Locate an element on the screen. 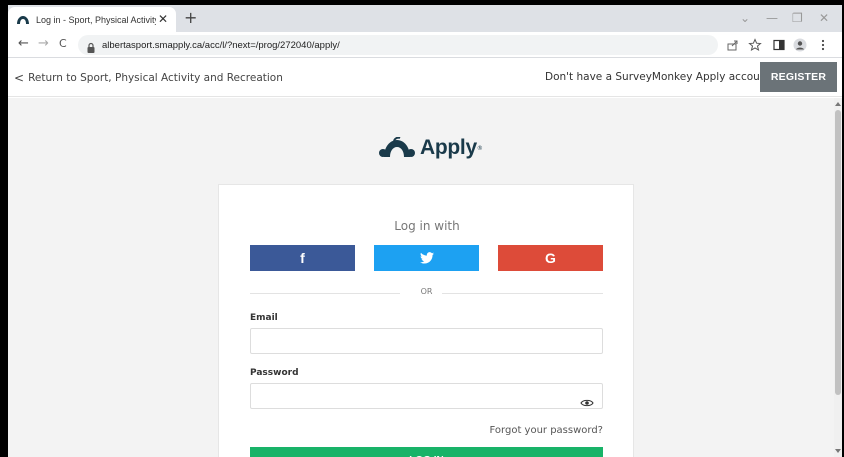 The image size is (844, 457). apply-logo: Apply ® is located at coordinates (430, 148).